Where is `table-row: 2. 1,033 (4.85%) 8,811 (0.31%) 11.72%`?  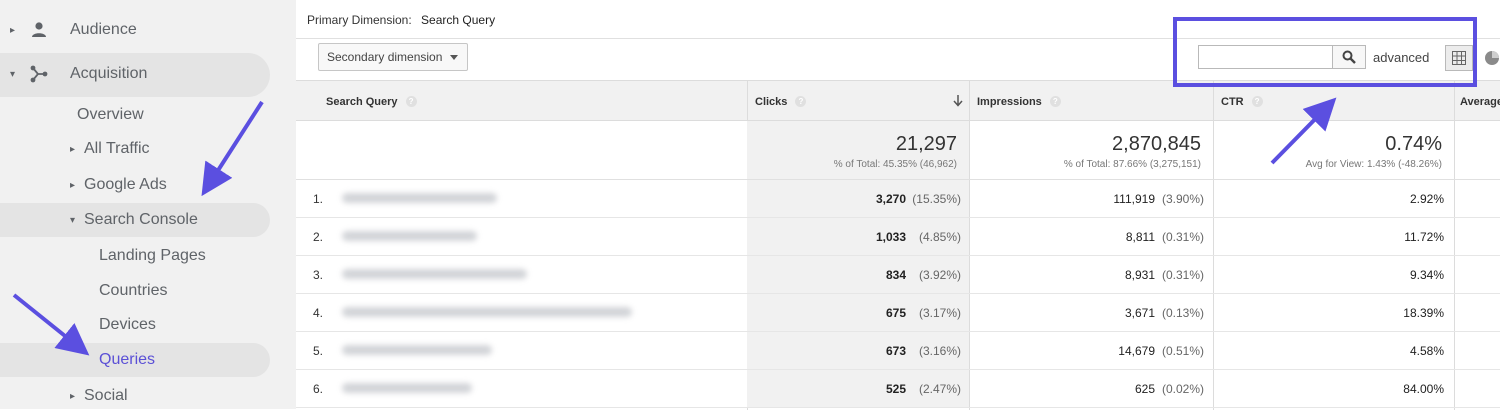
table-row: 2. 1,033 (4.85%) 8,811 (0.31%) 11.72% is located at coordinates (898, 237).